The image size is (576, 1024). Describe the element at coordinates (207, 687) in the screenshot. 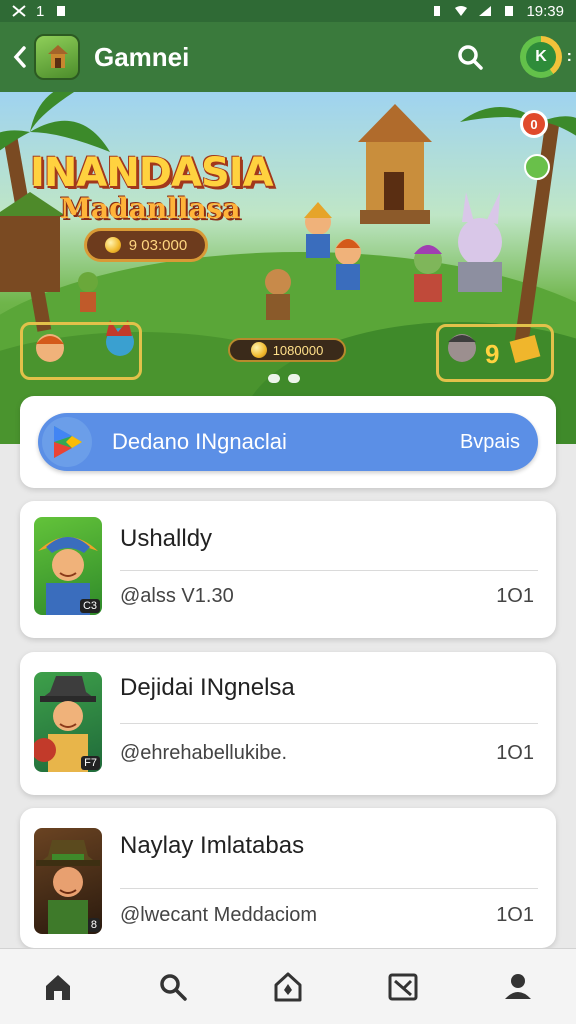

I see `game-title: Dejidai INgnelsa` at that location.